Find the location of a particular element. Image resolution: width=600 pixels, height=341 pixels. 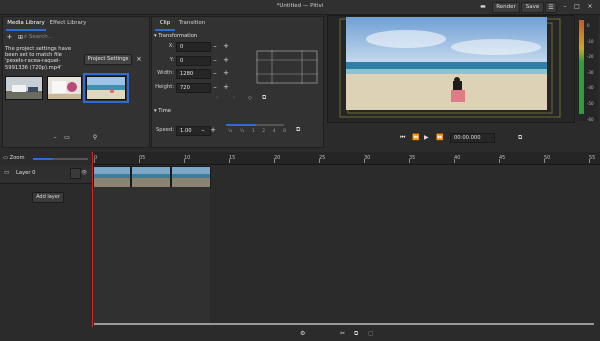

clip-audio-track is located at coordinates (151, 255).